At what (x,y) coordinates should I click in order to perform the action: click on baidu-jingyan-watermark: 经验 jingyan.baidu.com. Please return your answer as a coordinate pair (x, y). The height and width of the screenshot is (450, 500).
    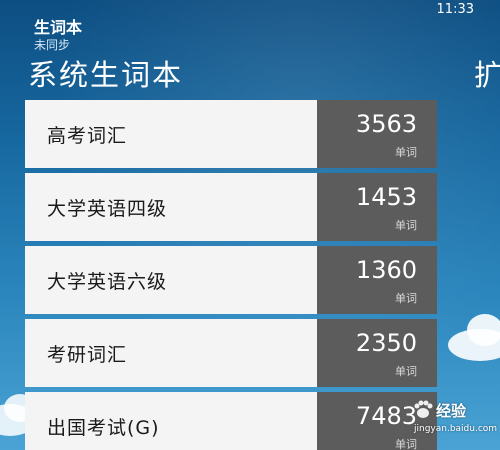
    Looking at the image, I should click on (456, 416).